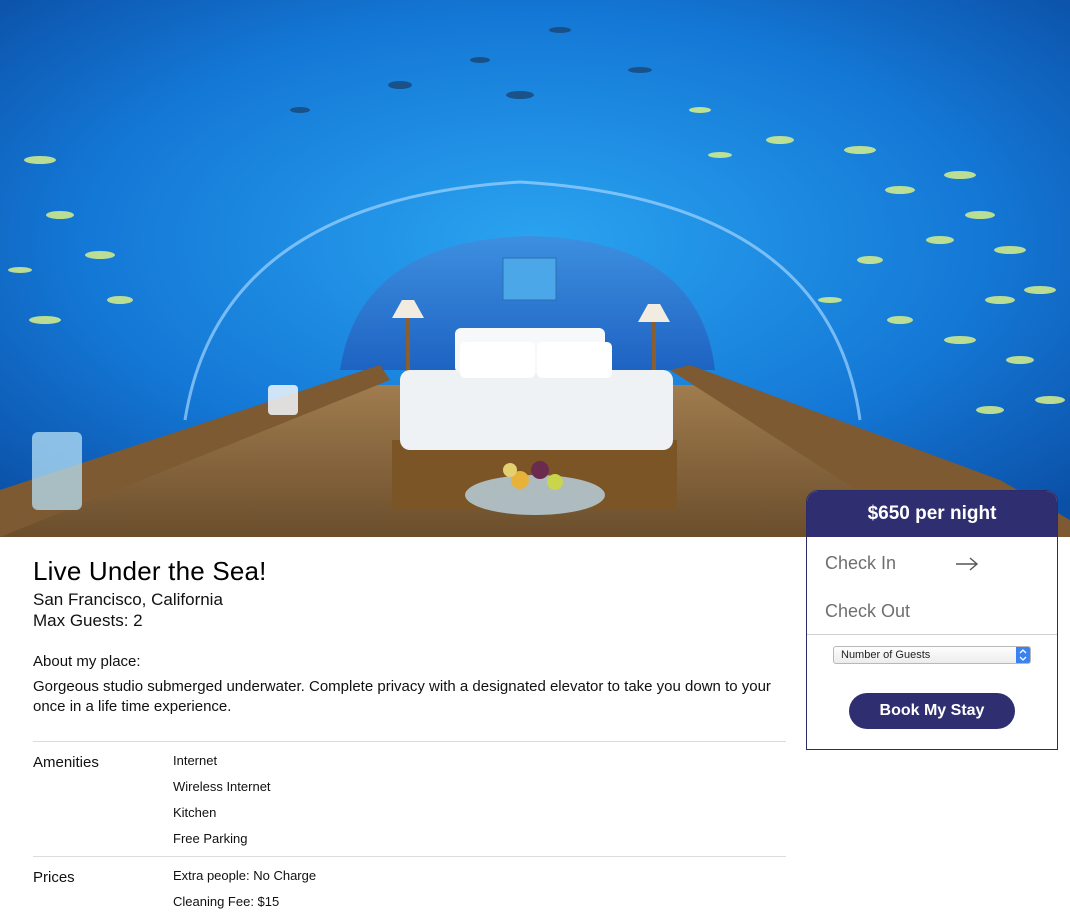 Image resolution: width=1070 pixels, height=920 pixels. What do you see at coordinates (860, 563) in the screenshot?
I see `check-in-field: Check In` at bounding box center [860, 563].